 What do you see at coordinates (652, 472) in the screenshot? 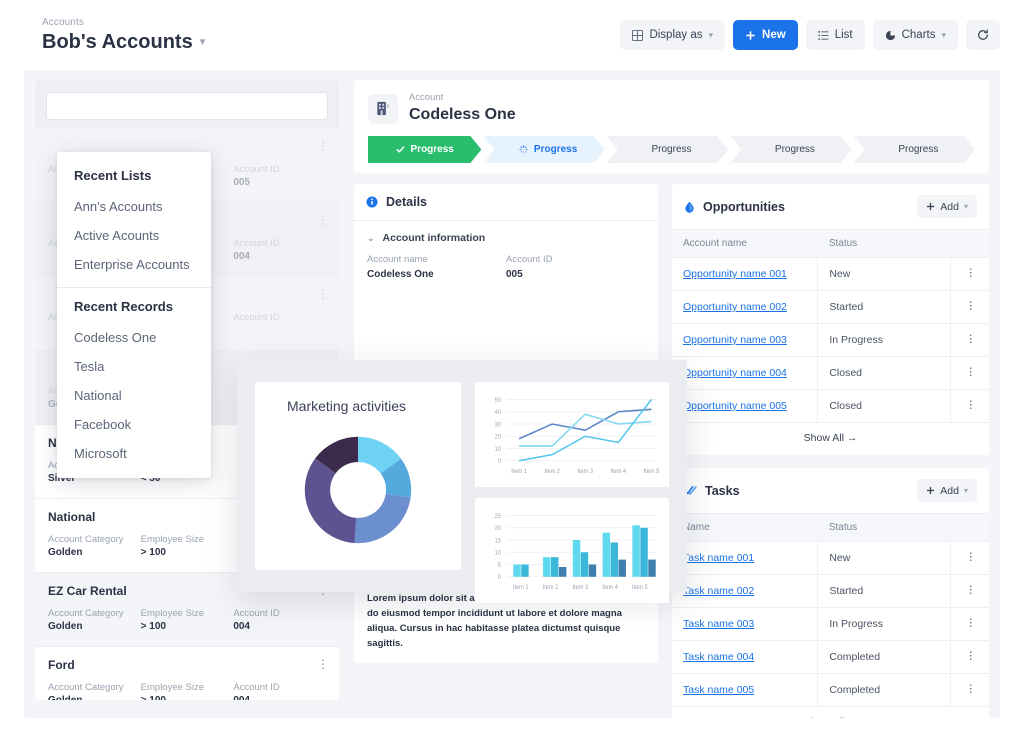
I see `svg-text: Item 5` at bounding box center [652, 472].